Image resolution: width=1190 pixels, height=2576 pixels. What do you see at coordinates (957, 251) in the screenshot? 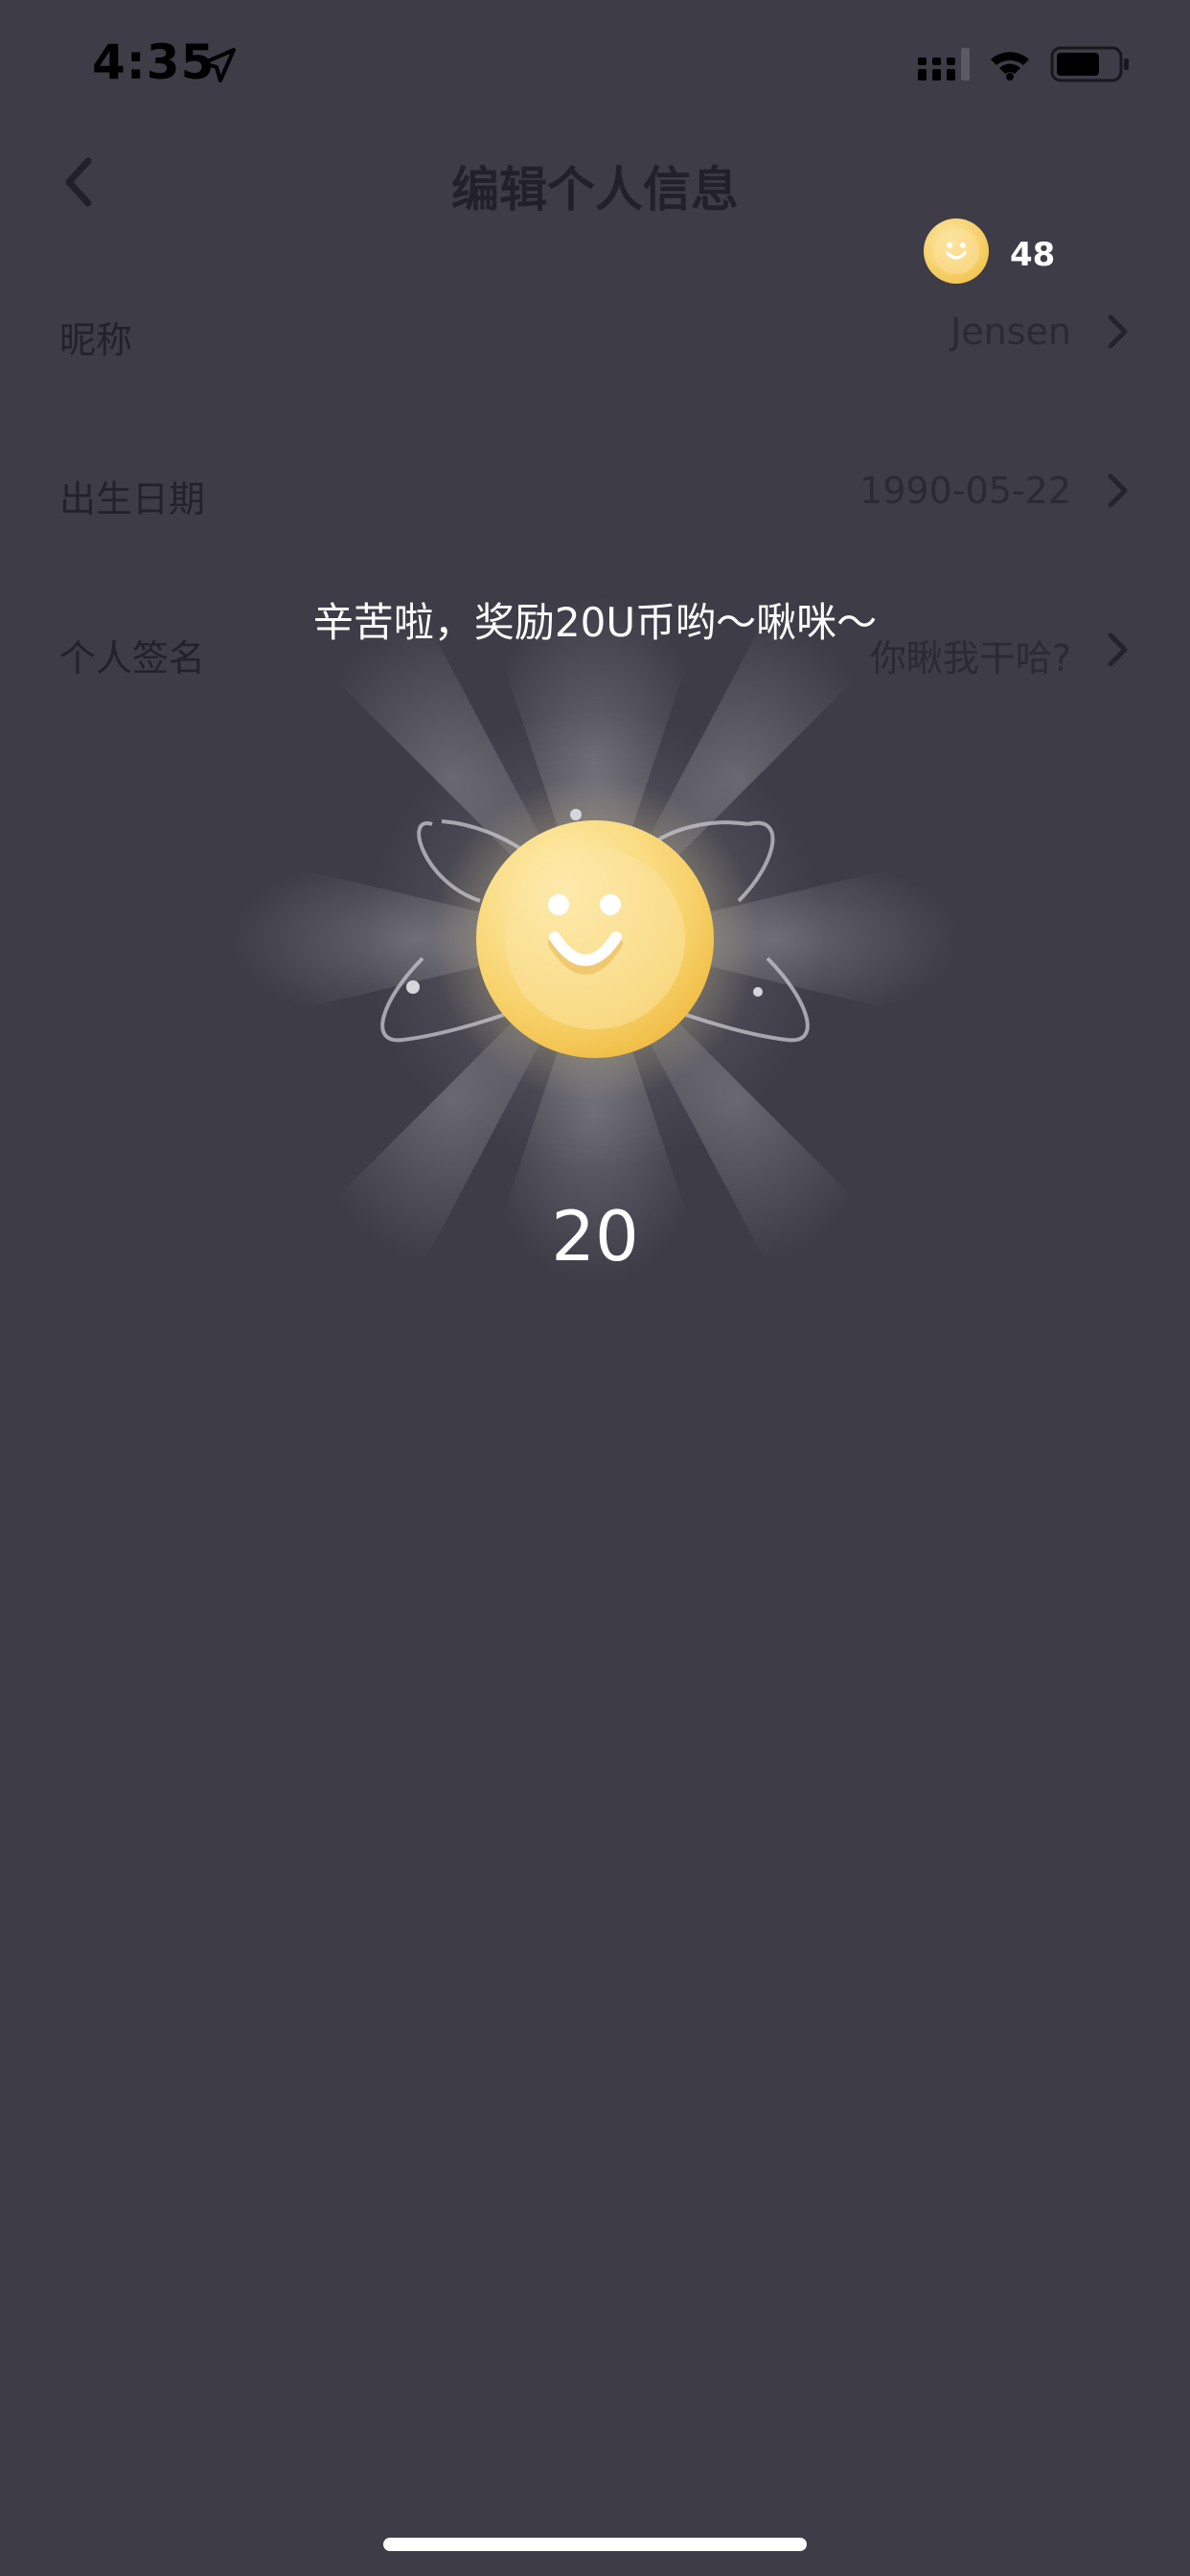
I see `coin-icon` at bounding box center [957, 251].